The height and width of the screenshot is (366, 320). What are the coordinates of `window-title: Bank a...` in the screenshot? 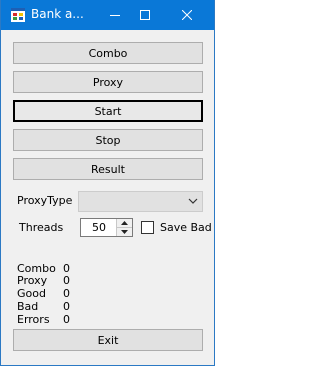 It's located at (57, 14).